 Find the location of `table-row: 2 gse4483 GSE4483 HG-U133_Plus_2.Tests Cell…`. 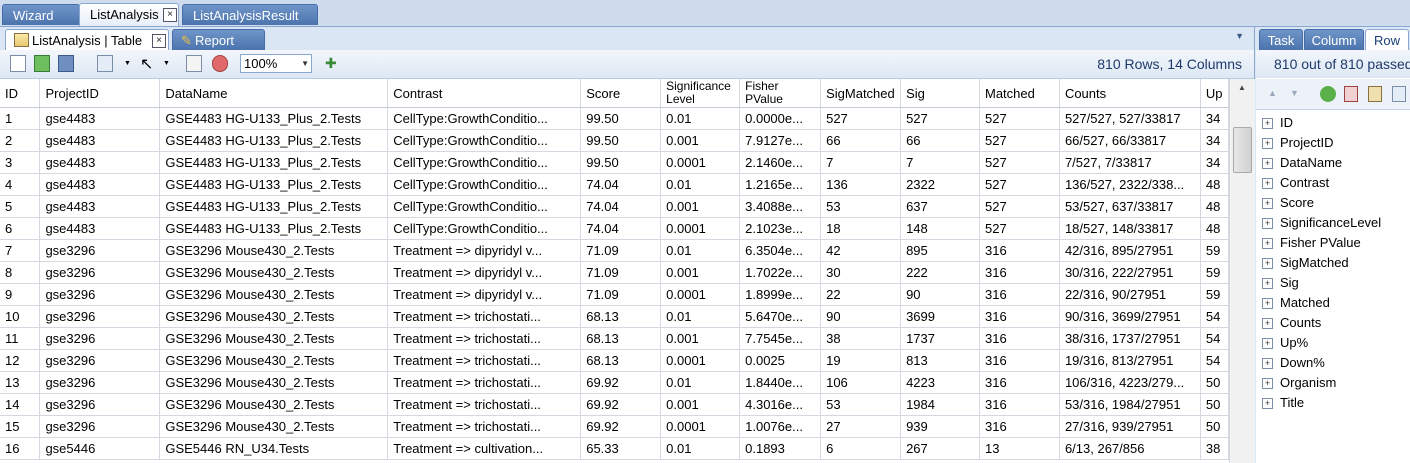

table-row: 2 gse4483 GSE4483 HG-U133_Plus_2.Tests Cell… is located at coordinates (614, 140).